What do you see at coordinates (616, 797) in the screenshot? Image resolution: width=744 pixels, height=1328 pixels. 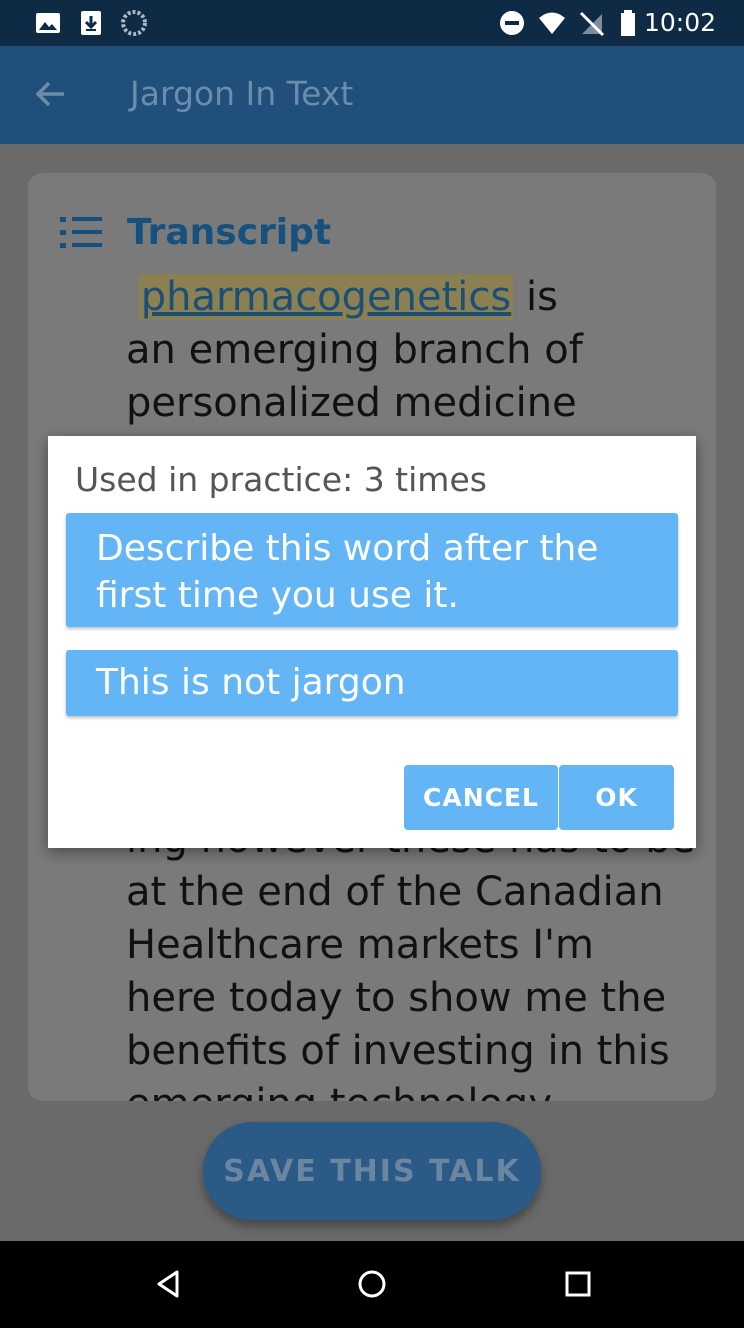 I see `ok-button: OK` at bounding box center [616, 797].